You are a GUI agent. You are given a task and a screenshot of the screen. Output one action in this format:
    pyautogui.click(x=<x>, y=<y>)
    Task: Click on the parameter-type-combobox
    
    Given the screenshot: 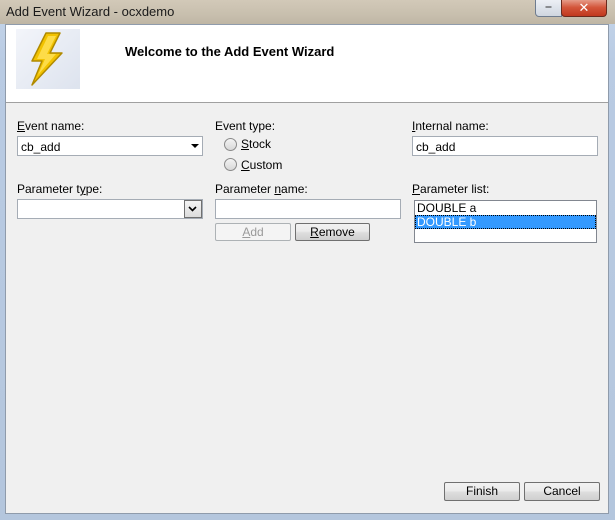 What is the action you would take?
    pyautogui.click(x=110, y=209)
    